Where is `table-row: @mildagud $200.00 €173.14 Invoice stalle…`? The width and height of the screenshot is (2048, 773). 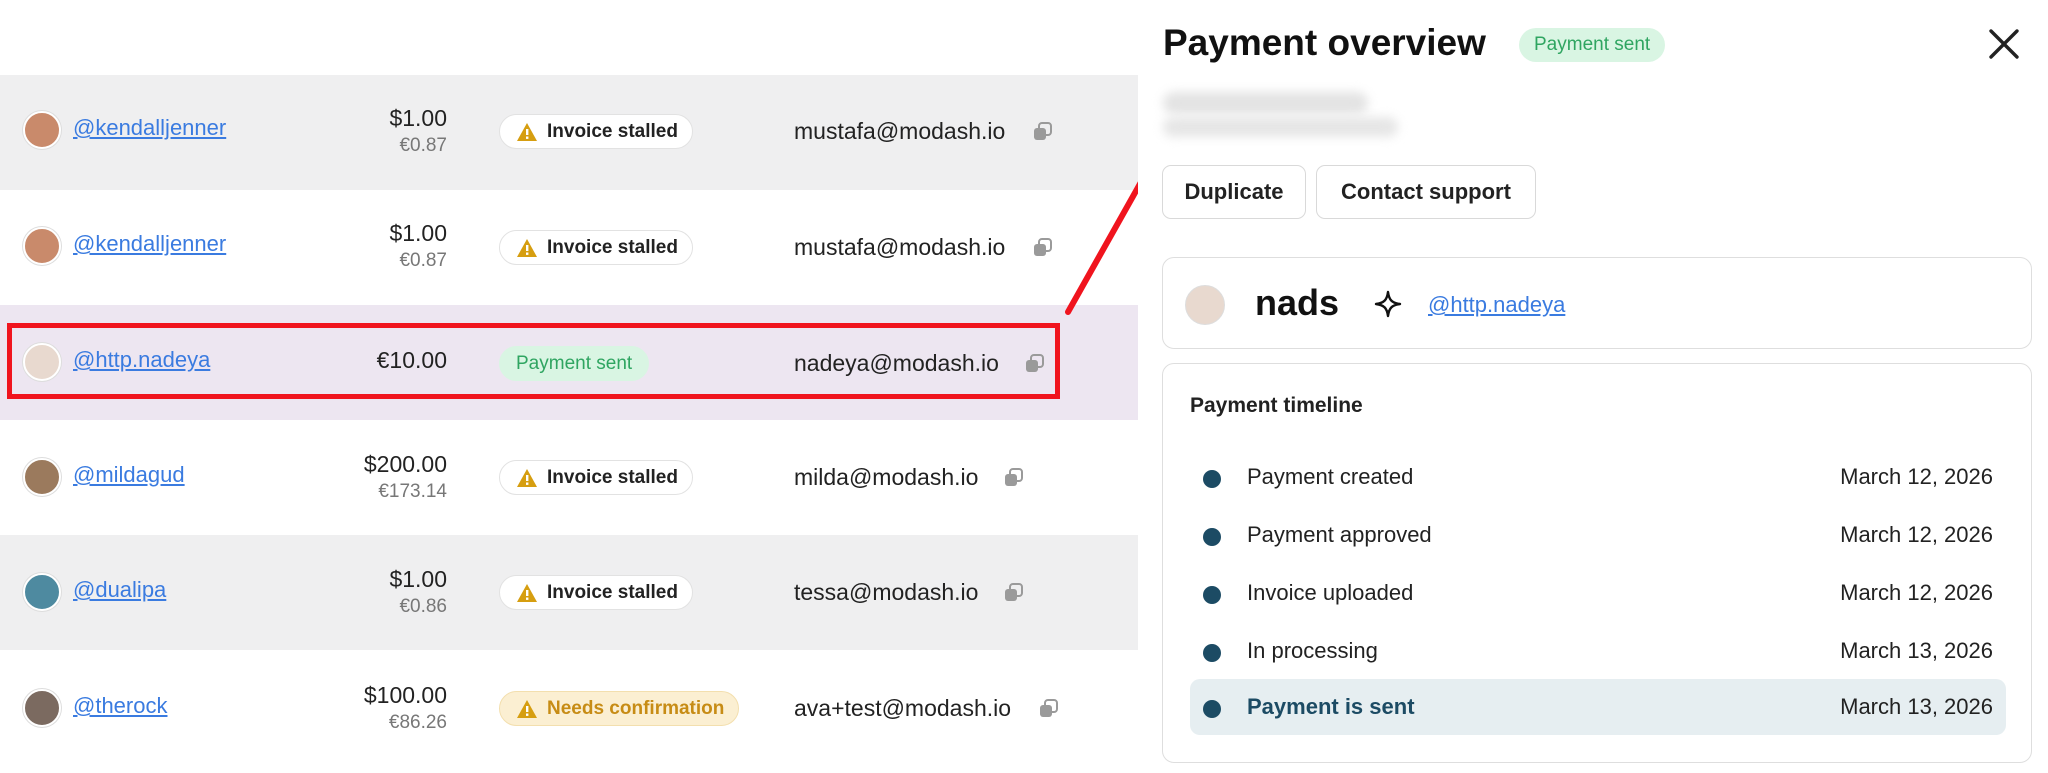 table-row: @mildagud $200.00 €173.14 Invoice stalle… is located at coordinates (569, 477).